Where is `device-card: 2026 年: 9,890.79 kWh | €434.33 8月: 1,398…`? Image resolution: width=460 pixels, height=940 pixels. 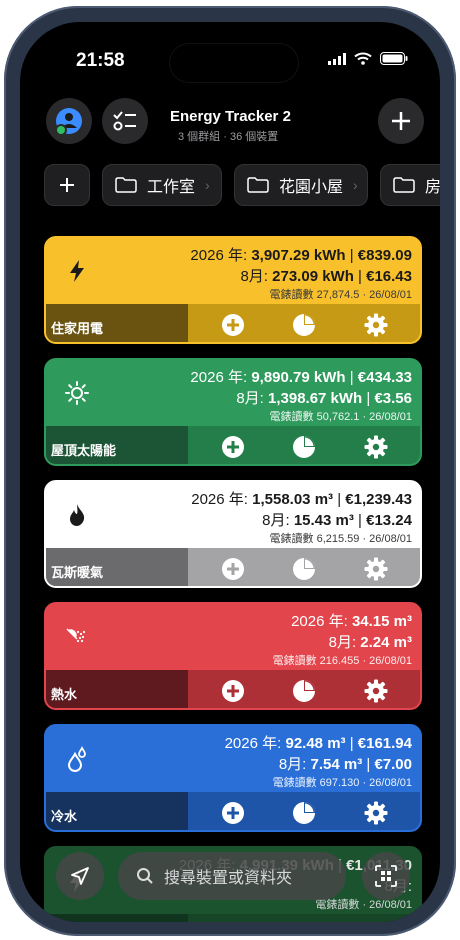 device-card: 2026 年: 9,890.79 kWh | €434.33 8月: 1,398… is located at coordinates (233, 412).